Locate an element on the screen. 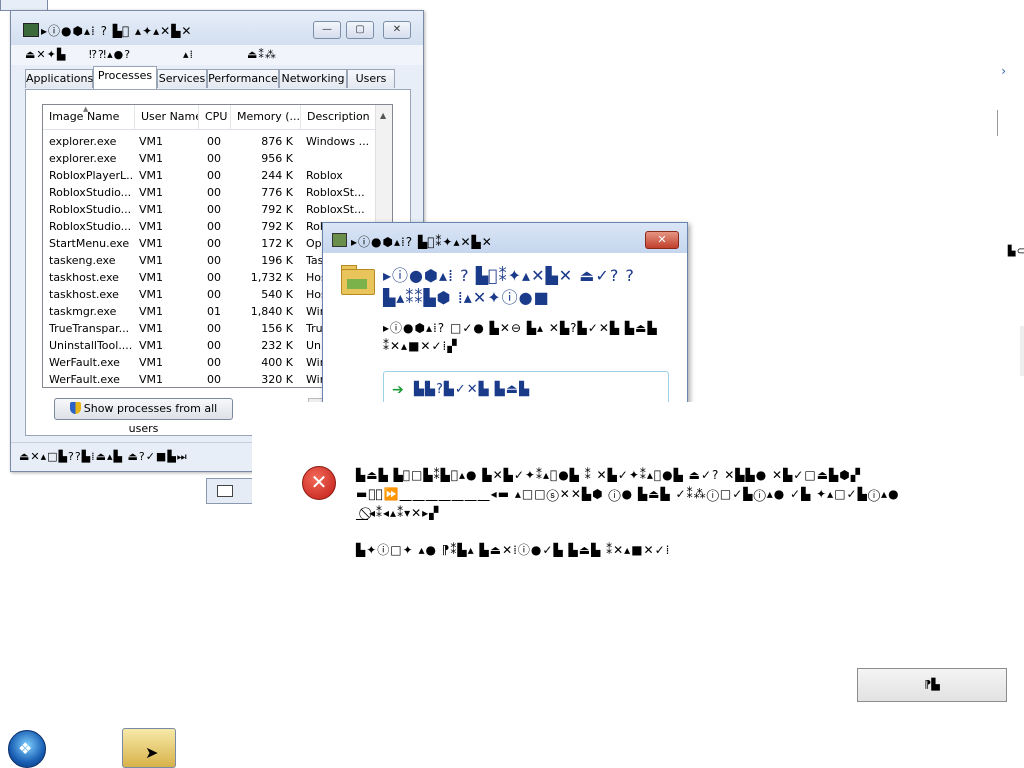 The image size is (1024, 768). green-arrow-icon: ➔ is located at coordinates (398, 390).